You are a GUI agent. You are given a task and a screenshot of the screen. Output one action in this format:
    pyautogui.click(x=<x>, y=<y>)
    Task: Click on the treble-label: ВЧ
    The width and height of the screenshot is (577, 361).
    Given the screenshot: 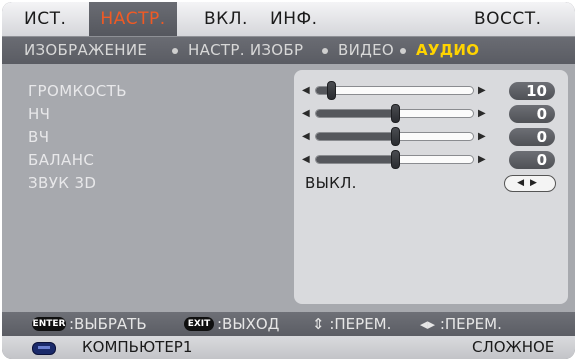 What is the action you would take?
    pyautogui.click(x=39, y=137)
    